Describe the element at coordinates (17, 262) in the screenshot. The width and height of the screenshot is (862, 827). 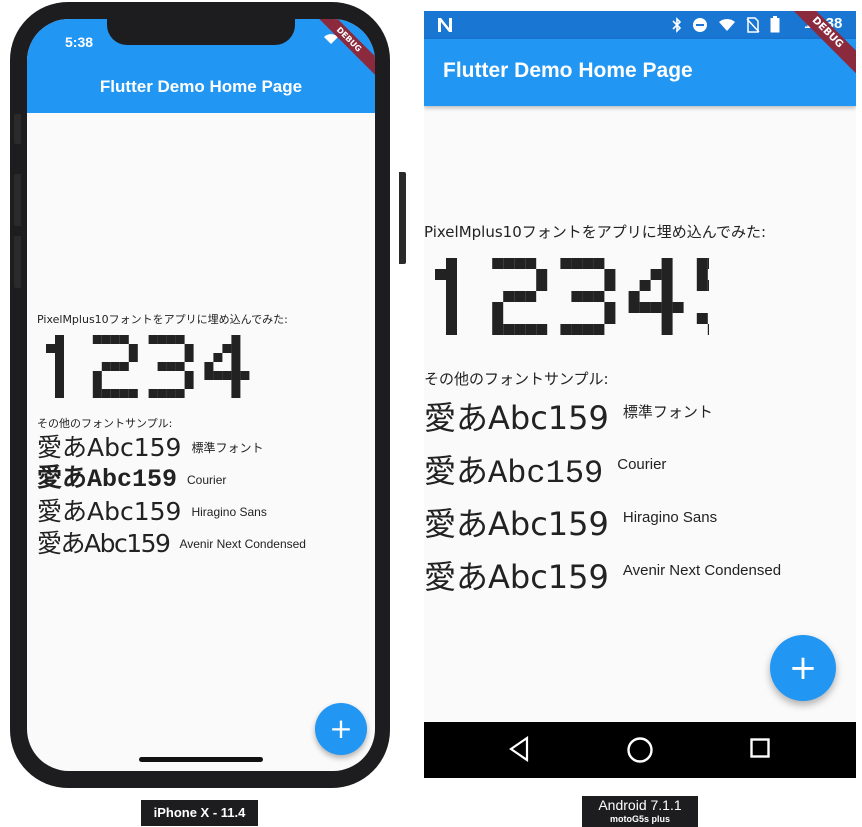
I see `volume-down-button` at that location.